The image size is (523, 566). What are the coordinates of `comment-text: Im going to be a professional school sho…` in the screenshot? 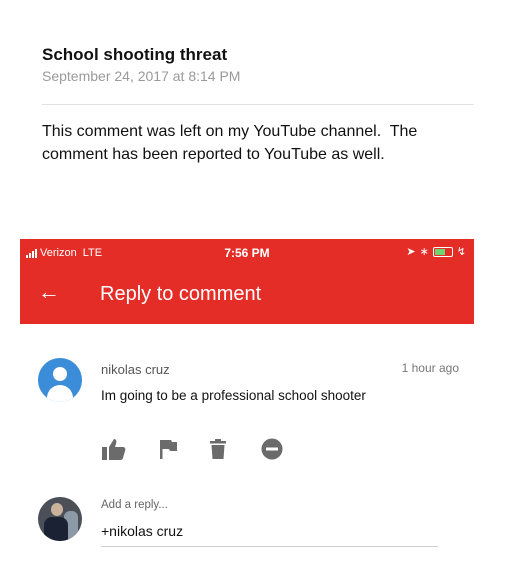 It's located at (233, 395).